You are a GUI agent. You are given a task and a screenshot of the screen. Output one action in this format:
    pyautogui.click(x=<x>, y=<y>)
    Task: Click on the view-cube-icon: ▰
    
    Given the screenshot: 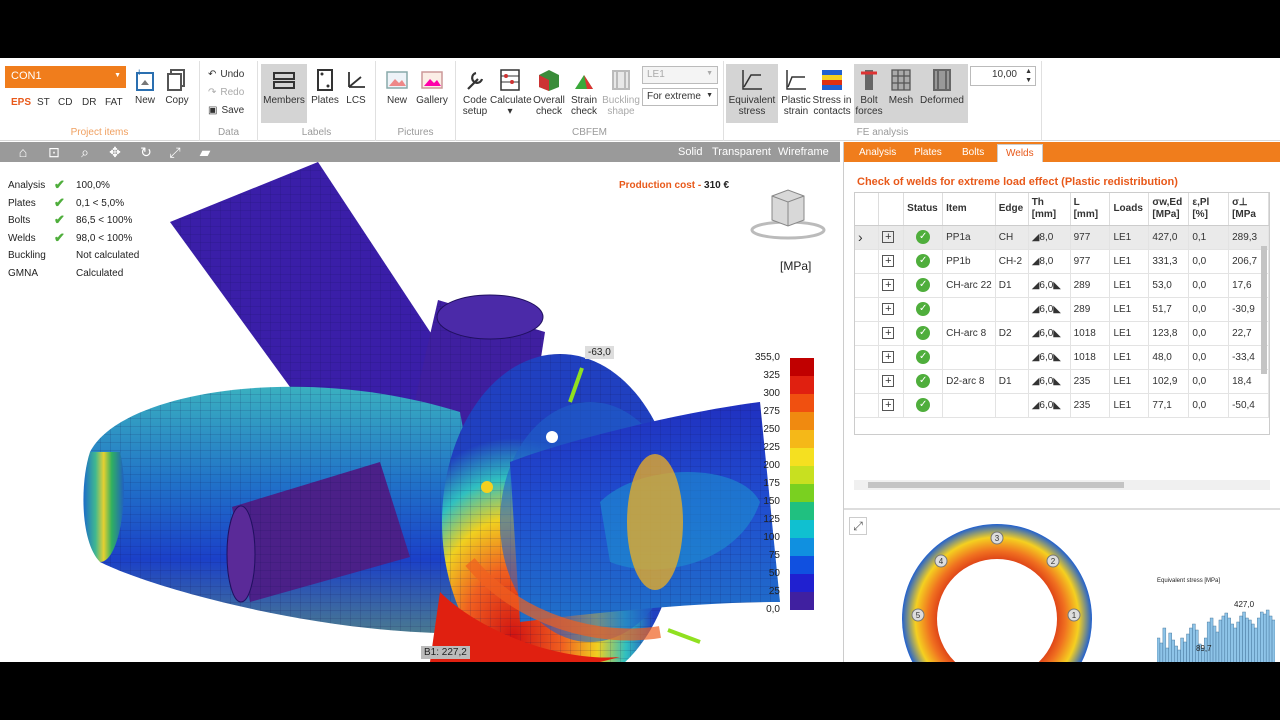 What is the action you would take?
    pyautogui.click(x=205, y=152)
    